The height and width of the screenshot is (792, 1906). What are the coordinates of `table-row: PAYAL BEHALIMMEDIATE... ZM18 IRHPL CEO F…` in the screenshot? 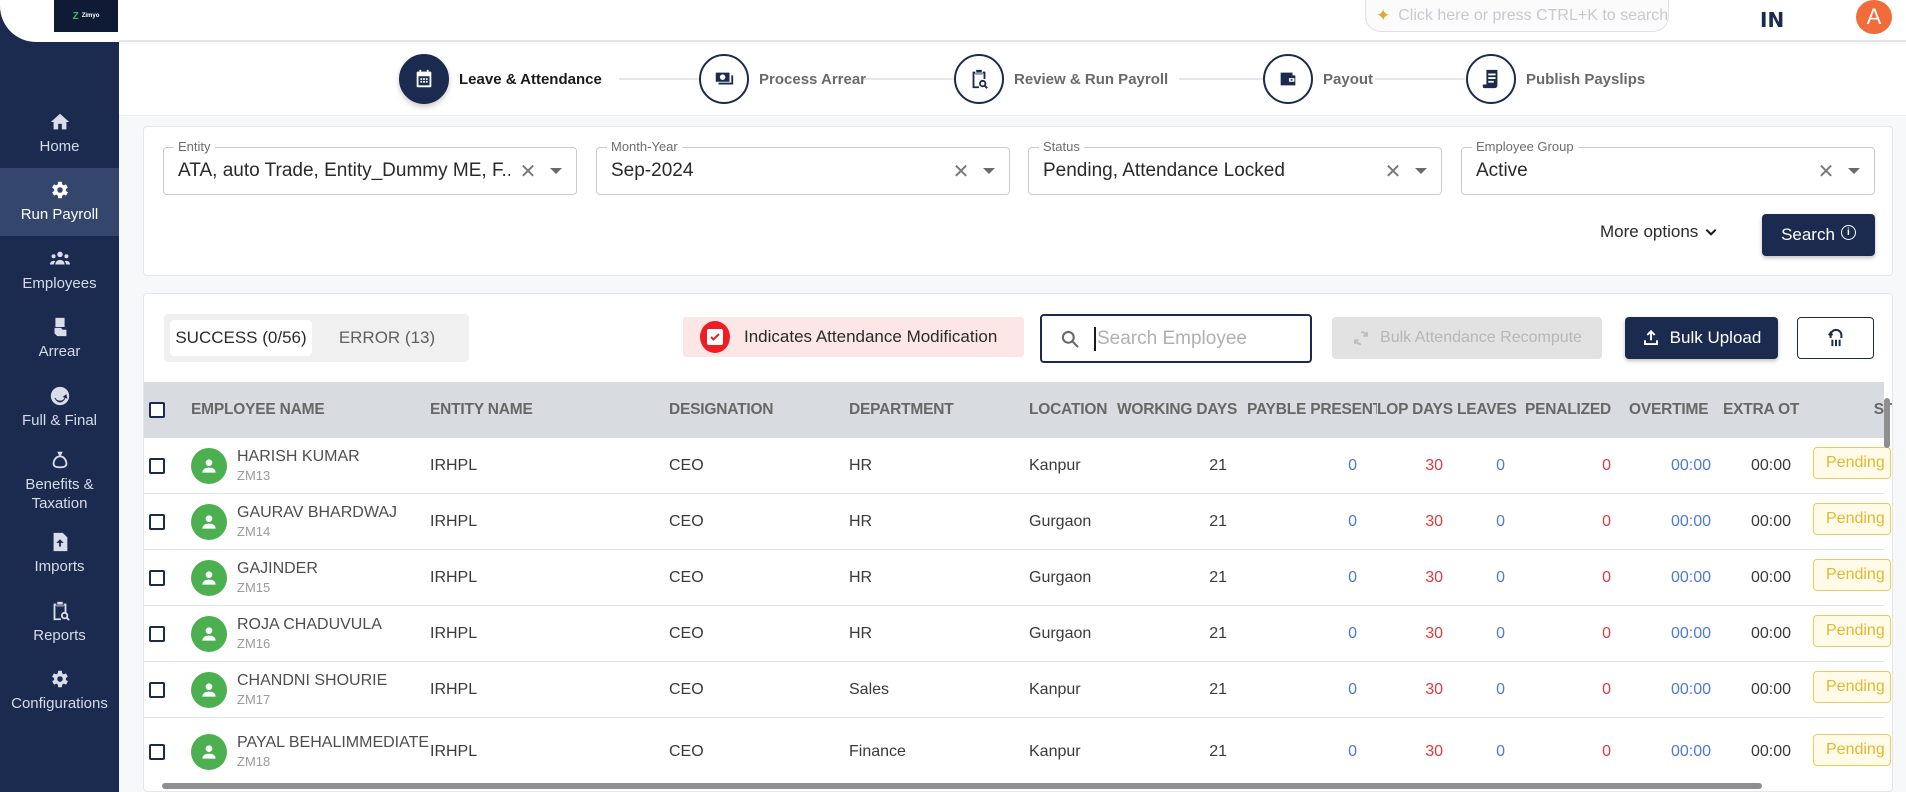 It's located at (1017, 752).